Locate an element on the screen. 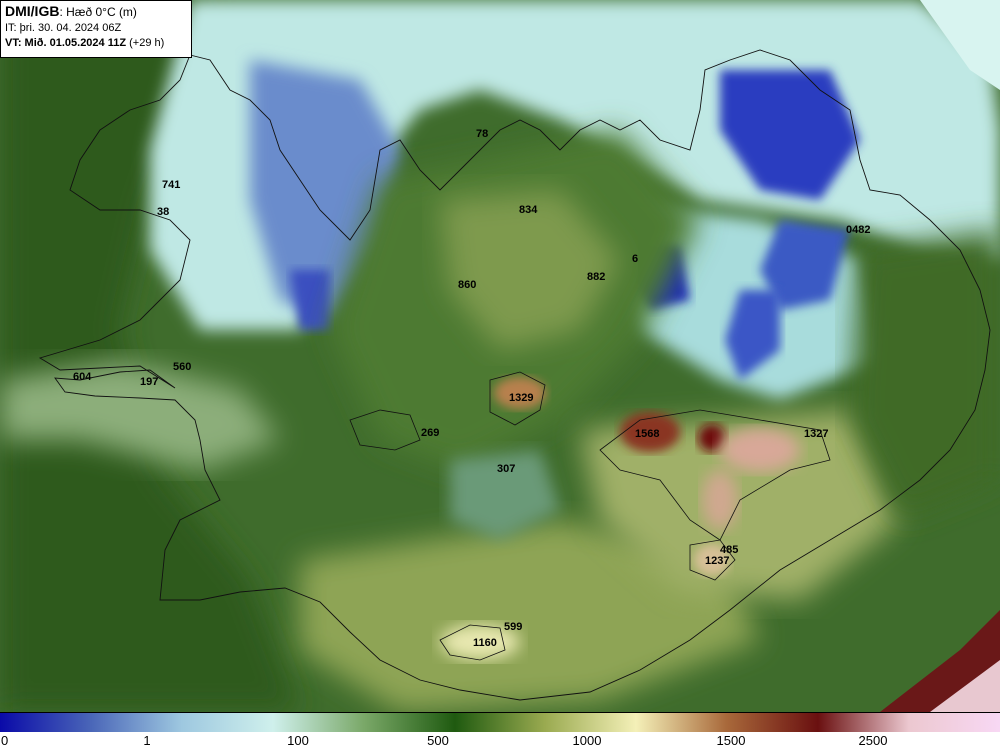 The image size is (1000, 750). variable-label: : Hæð 0°C (m) is located at coordinates (98, 12).